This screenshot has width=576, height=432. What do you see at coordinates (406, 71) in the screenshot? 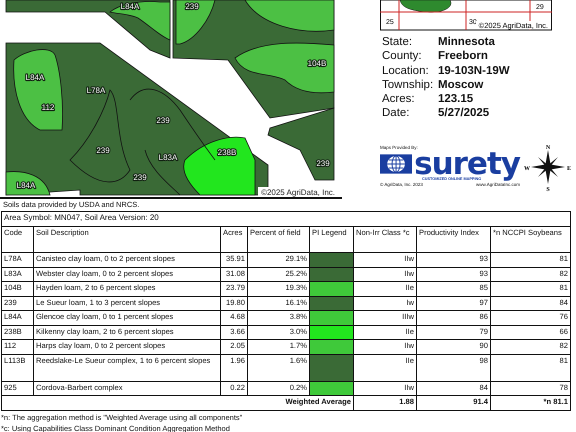
I see `info-label: Location:` at bounding box center [406, 71].